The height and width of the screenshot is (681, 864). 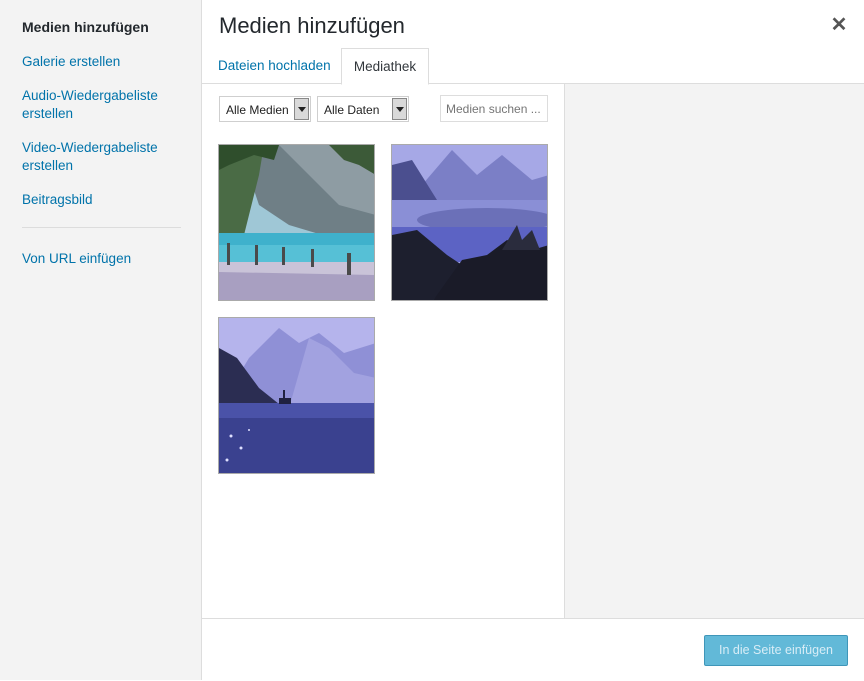 I want to click on tab-upload-files: Dateien hochladen, so click(x=274, y=65).